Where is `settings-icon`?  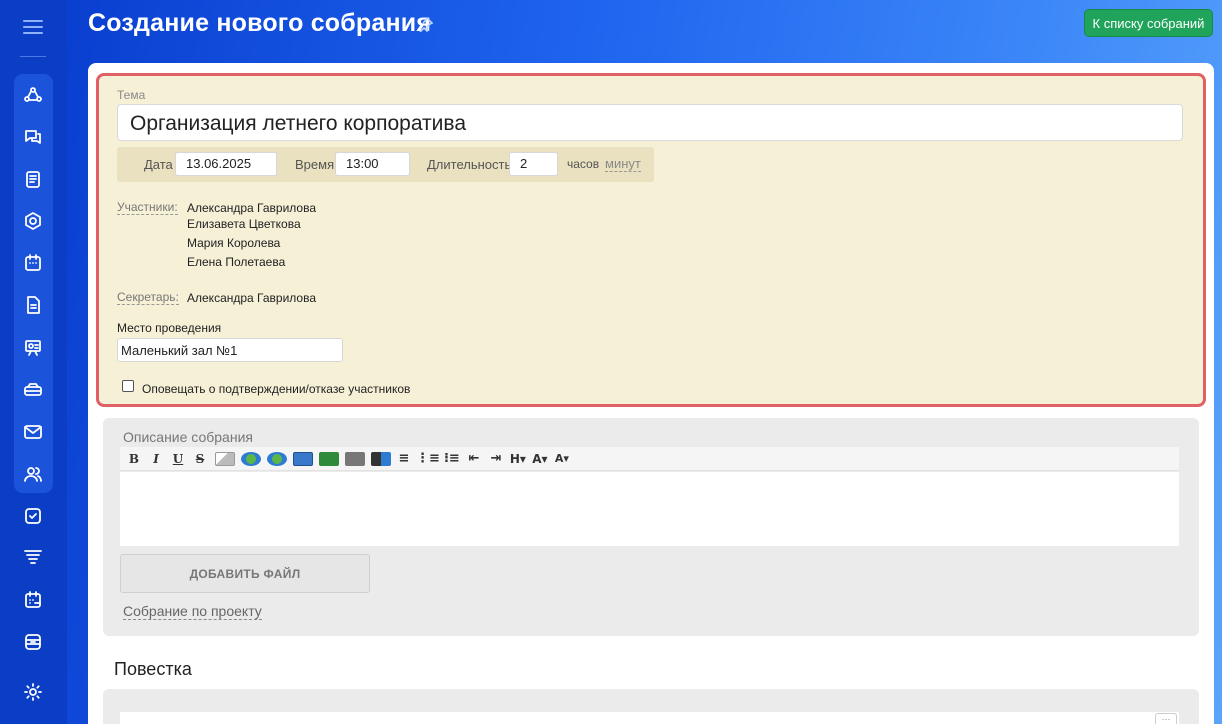
settings-icon is located at coordinates (33, 692).